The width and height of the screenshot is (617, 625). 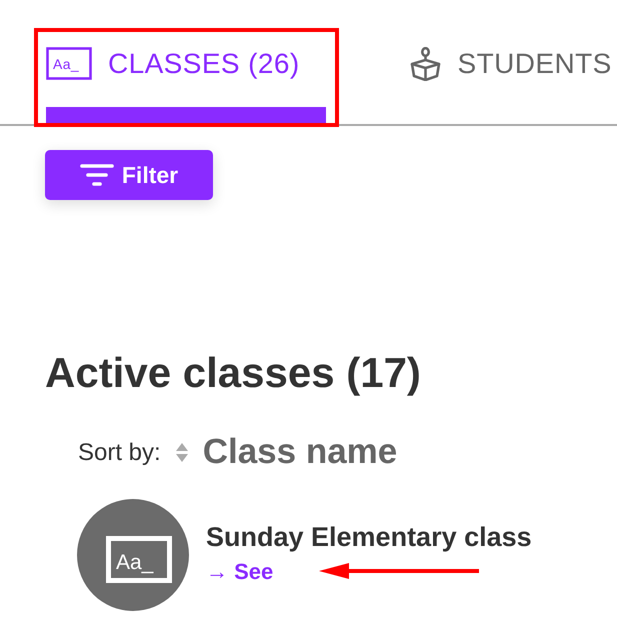 What do you see at coordinates (369, 537) in the screenshot?
I see `class-name: Sunday Elementary class` at bounding box center [369, 537].